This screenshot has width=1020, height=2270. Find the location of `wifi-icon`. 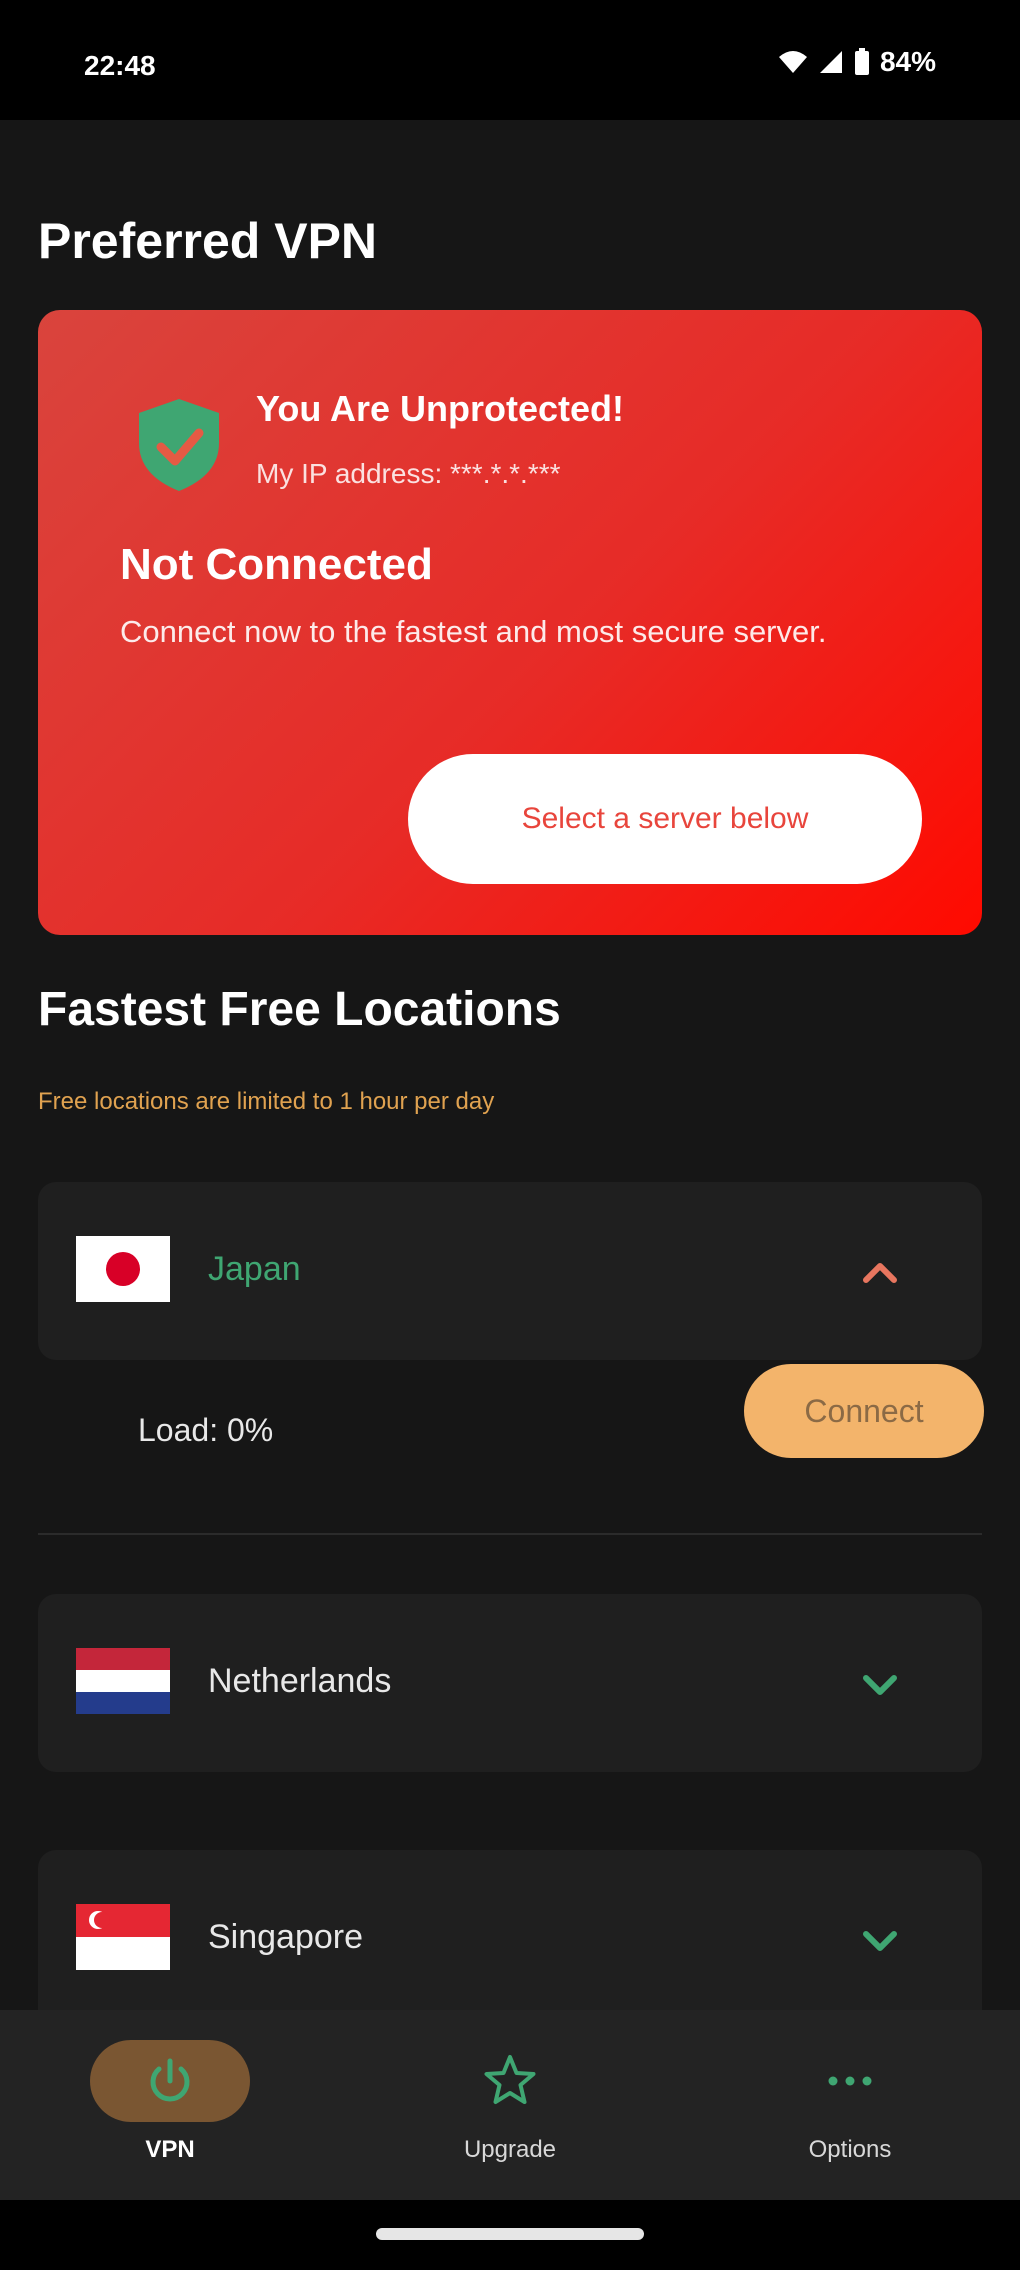

wifi-icon is located at coordinates (792, 62).